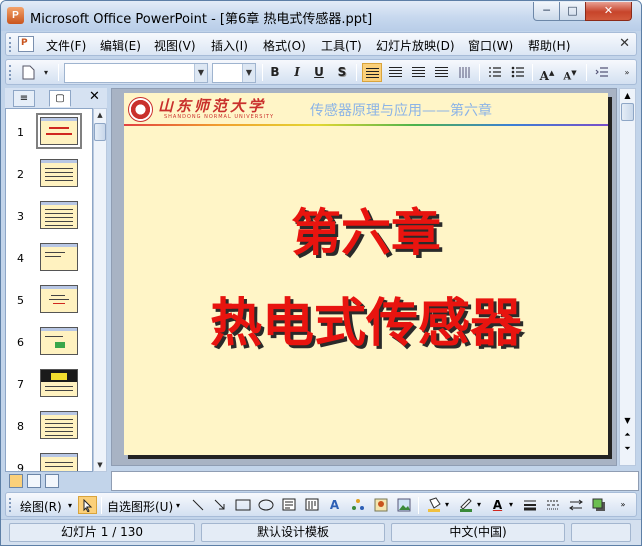 The image size is (642, 546). I want to click on thumbnail-scrollbar: ▲ ▼, so click(100, 290).